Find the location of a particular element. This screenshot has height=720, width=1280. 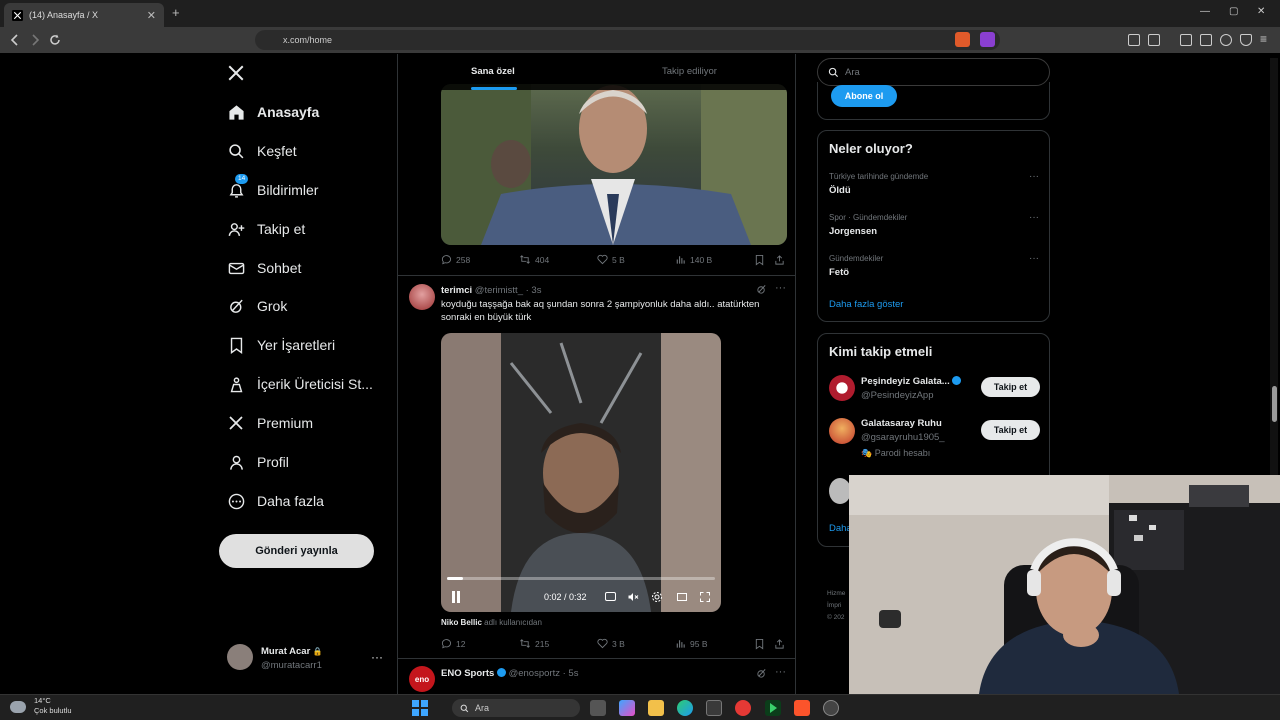

screenshot-icon is located at coordinates (1154, 40).